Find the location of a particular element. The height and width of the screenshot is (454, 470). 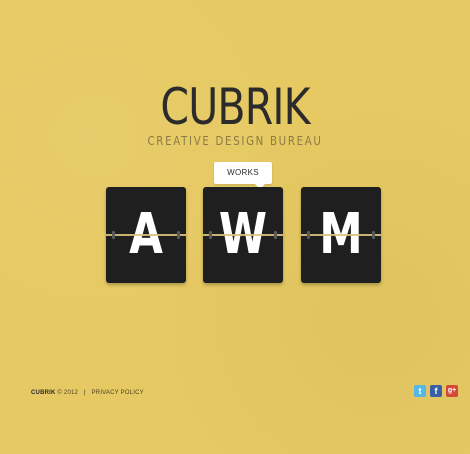

logo-subtitle: CREATIVE DESIGN BUREAU is located at coordinates (235, 141).